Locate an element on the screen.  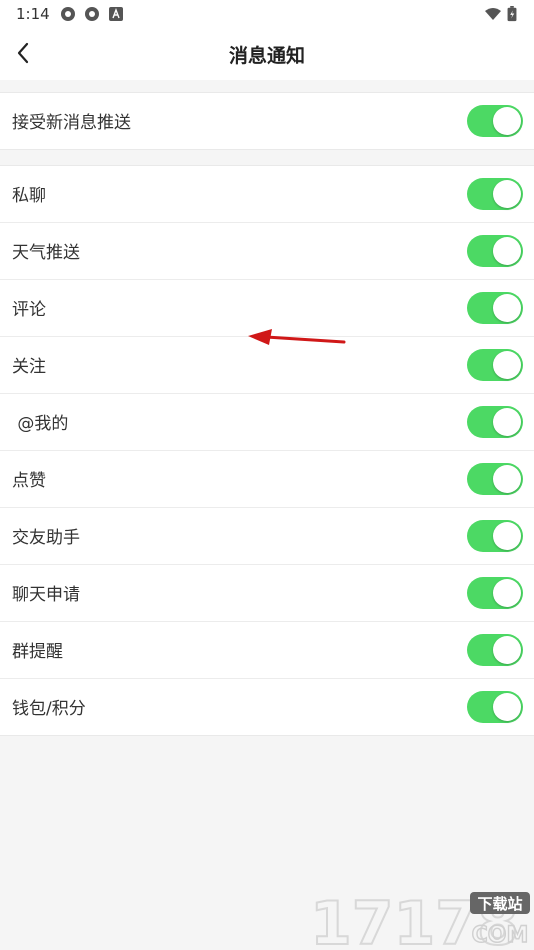
receive-push-toggle is located at coordinates (495, 121).